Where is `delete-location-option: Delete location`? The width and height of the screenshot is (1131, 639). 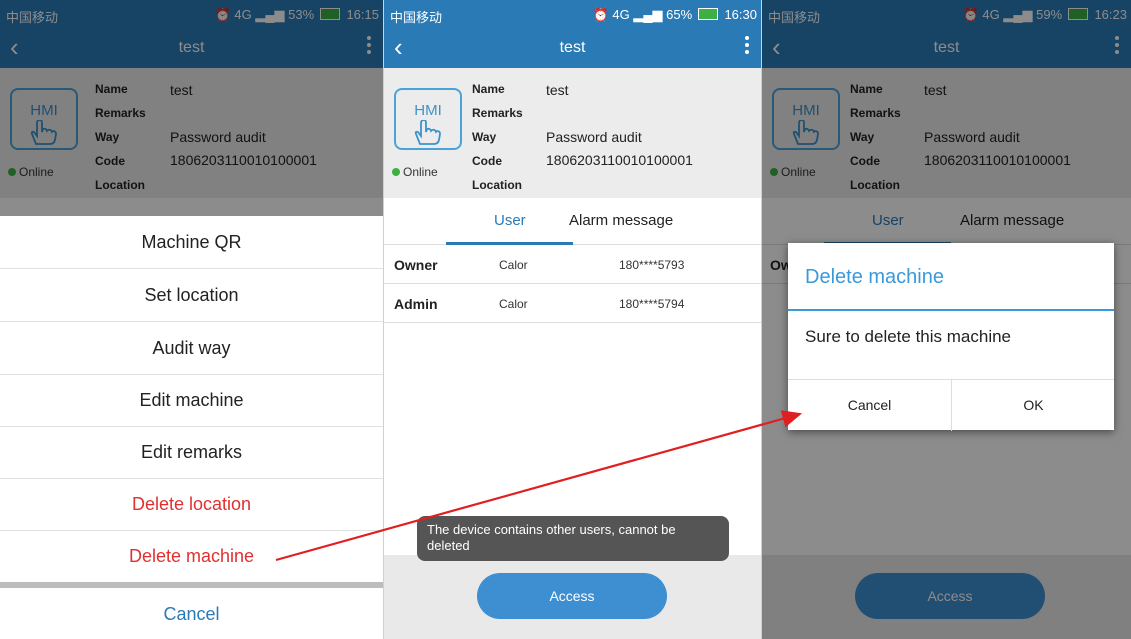
delete-location-option: Delete location is located at coordinates (191, 504).